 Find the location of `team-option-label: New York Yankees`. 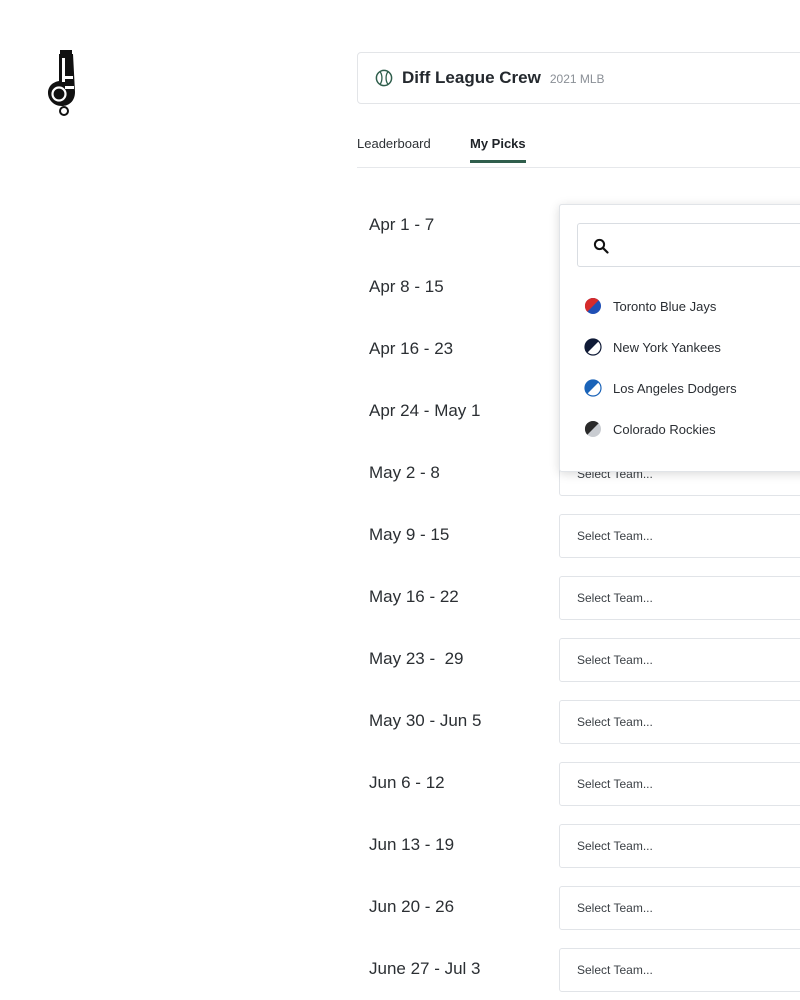

team-option-label: New York Yankees is located at coordinates (667, 347).